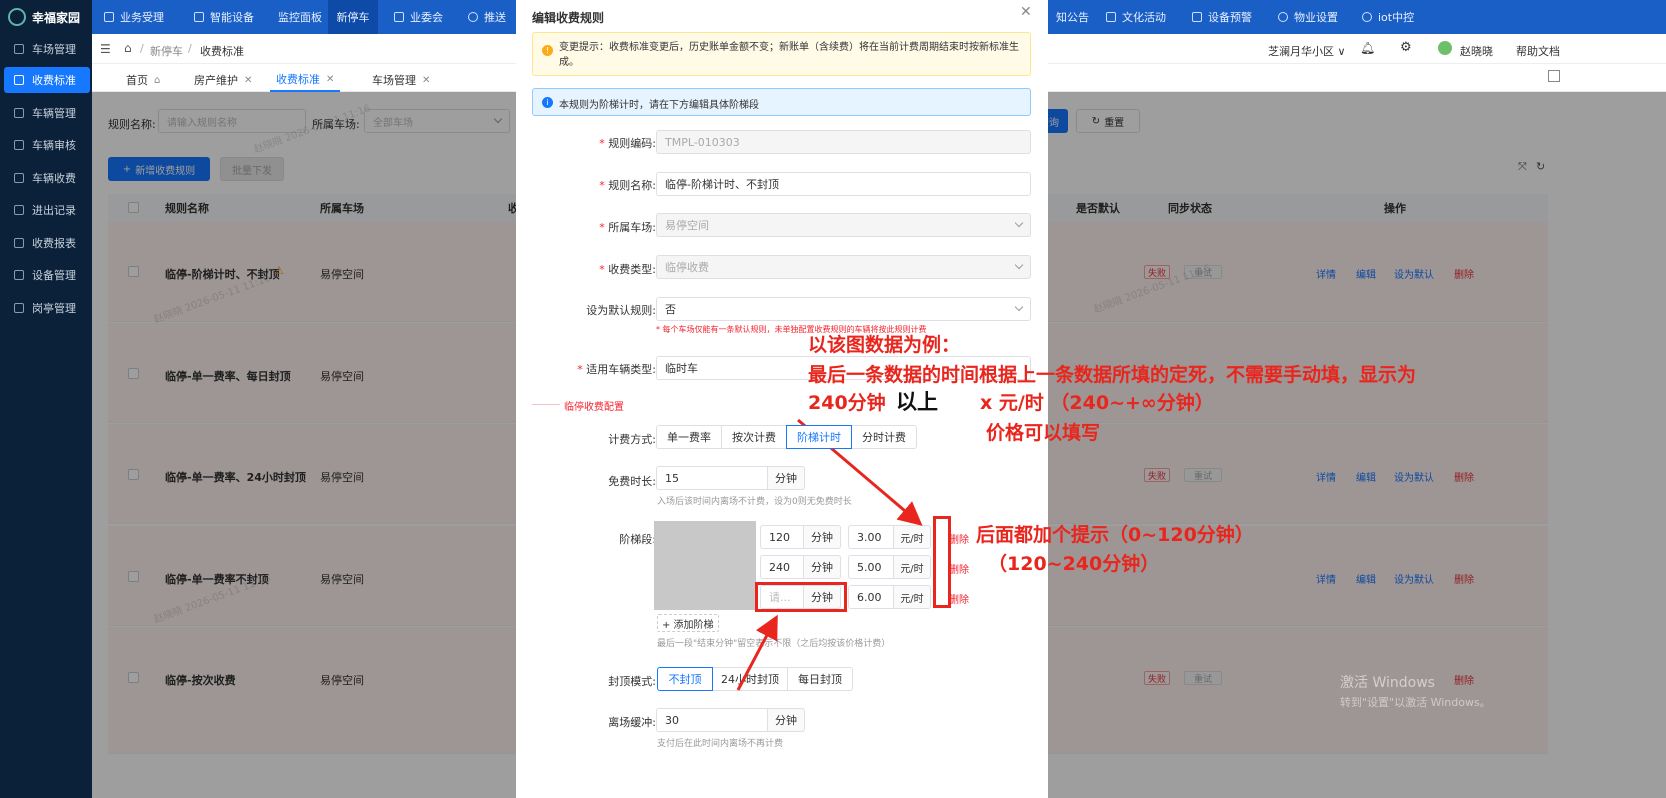 The width and height of the screenshot is (1666, 798). What do you see at coordinates (757, 652) in the screenshot?
I see `annotation-arrow` at bounding box center [757, 652].